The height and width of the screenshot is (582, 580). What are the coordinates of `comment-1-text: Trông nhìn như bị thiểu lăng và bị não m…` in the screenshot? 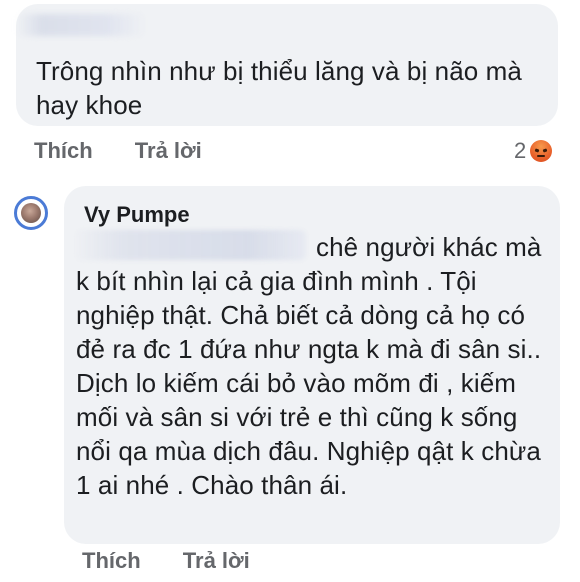 It's located at (279, 88).